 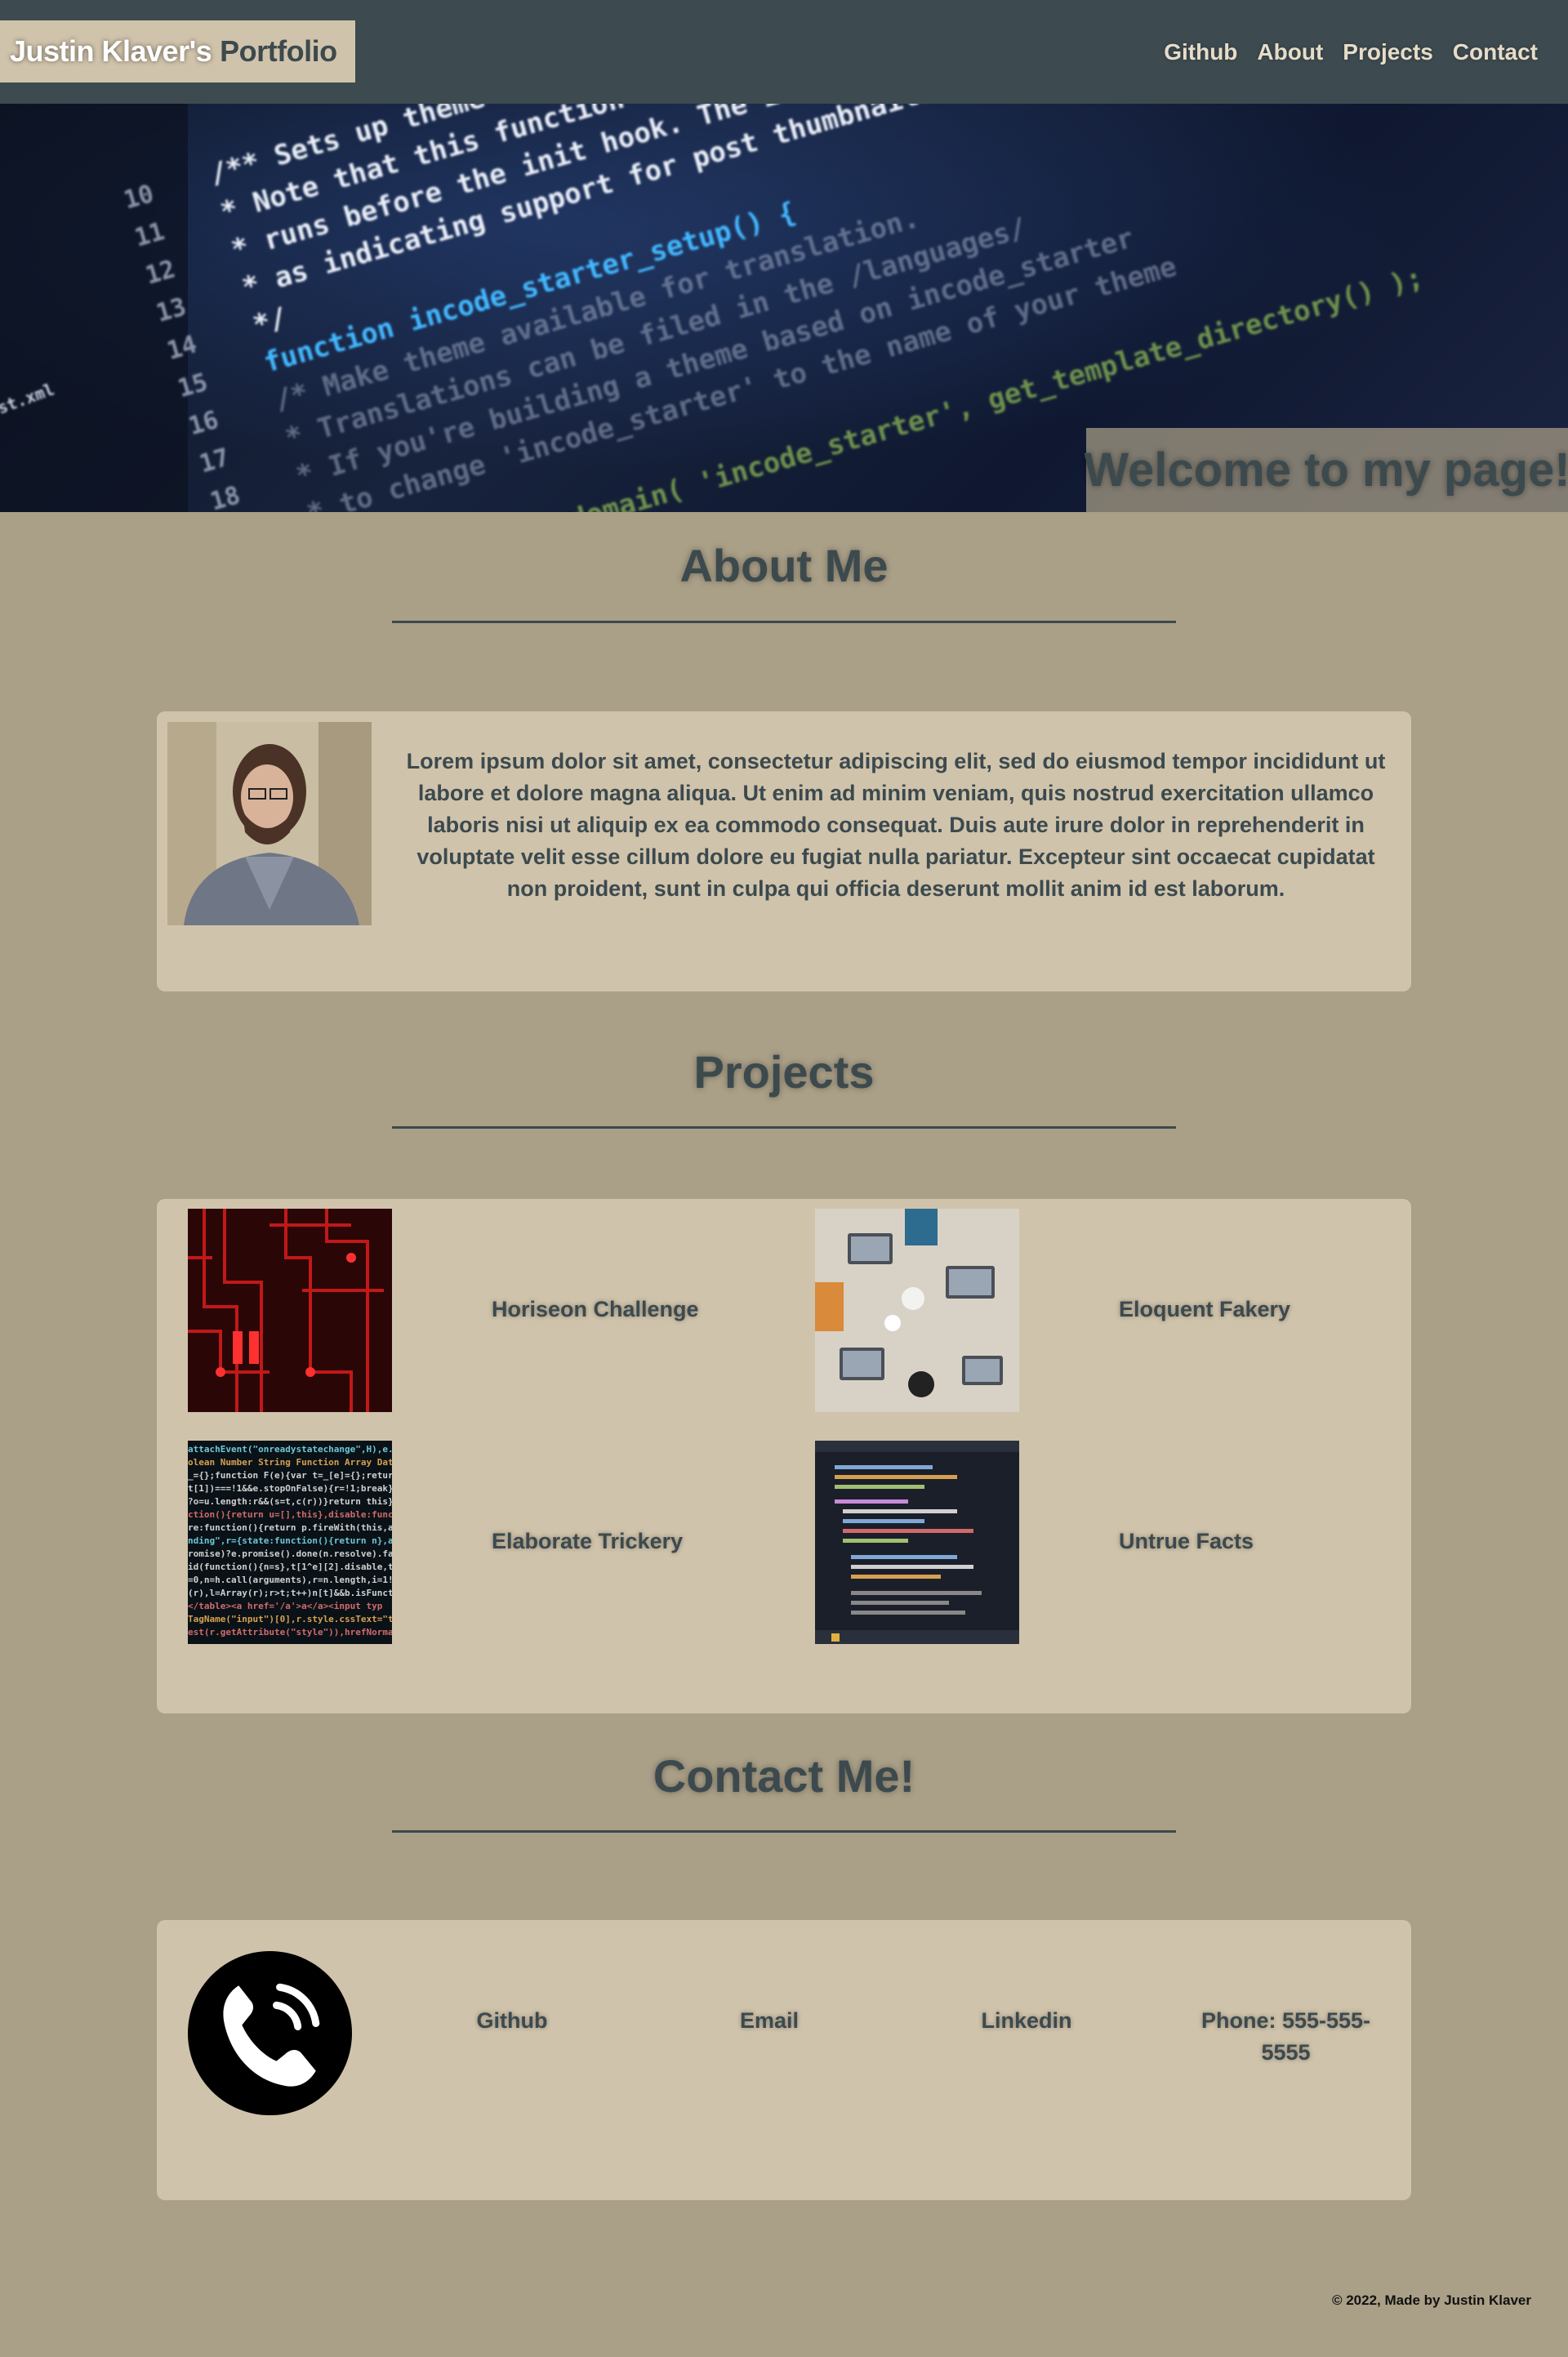 What do you see at coordinates (290, 1310) in the screenshot?
I see `project-image-horiseon` at bounding box center [290, 1310].